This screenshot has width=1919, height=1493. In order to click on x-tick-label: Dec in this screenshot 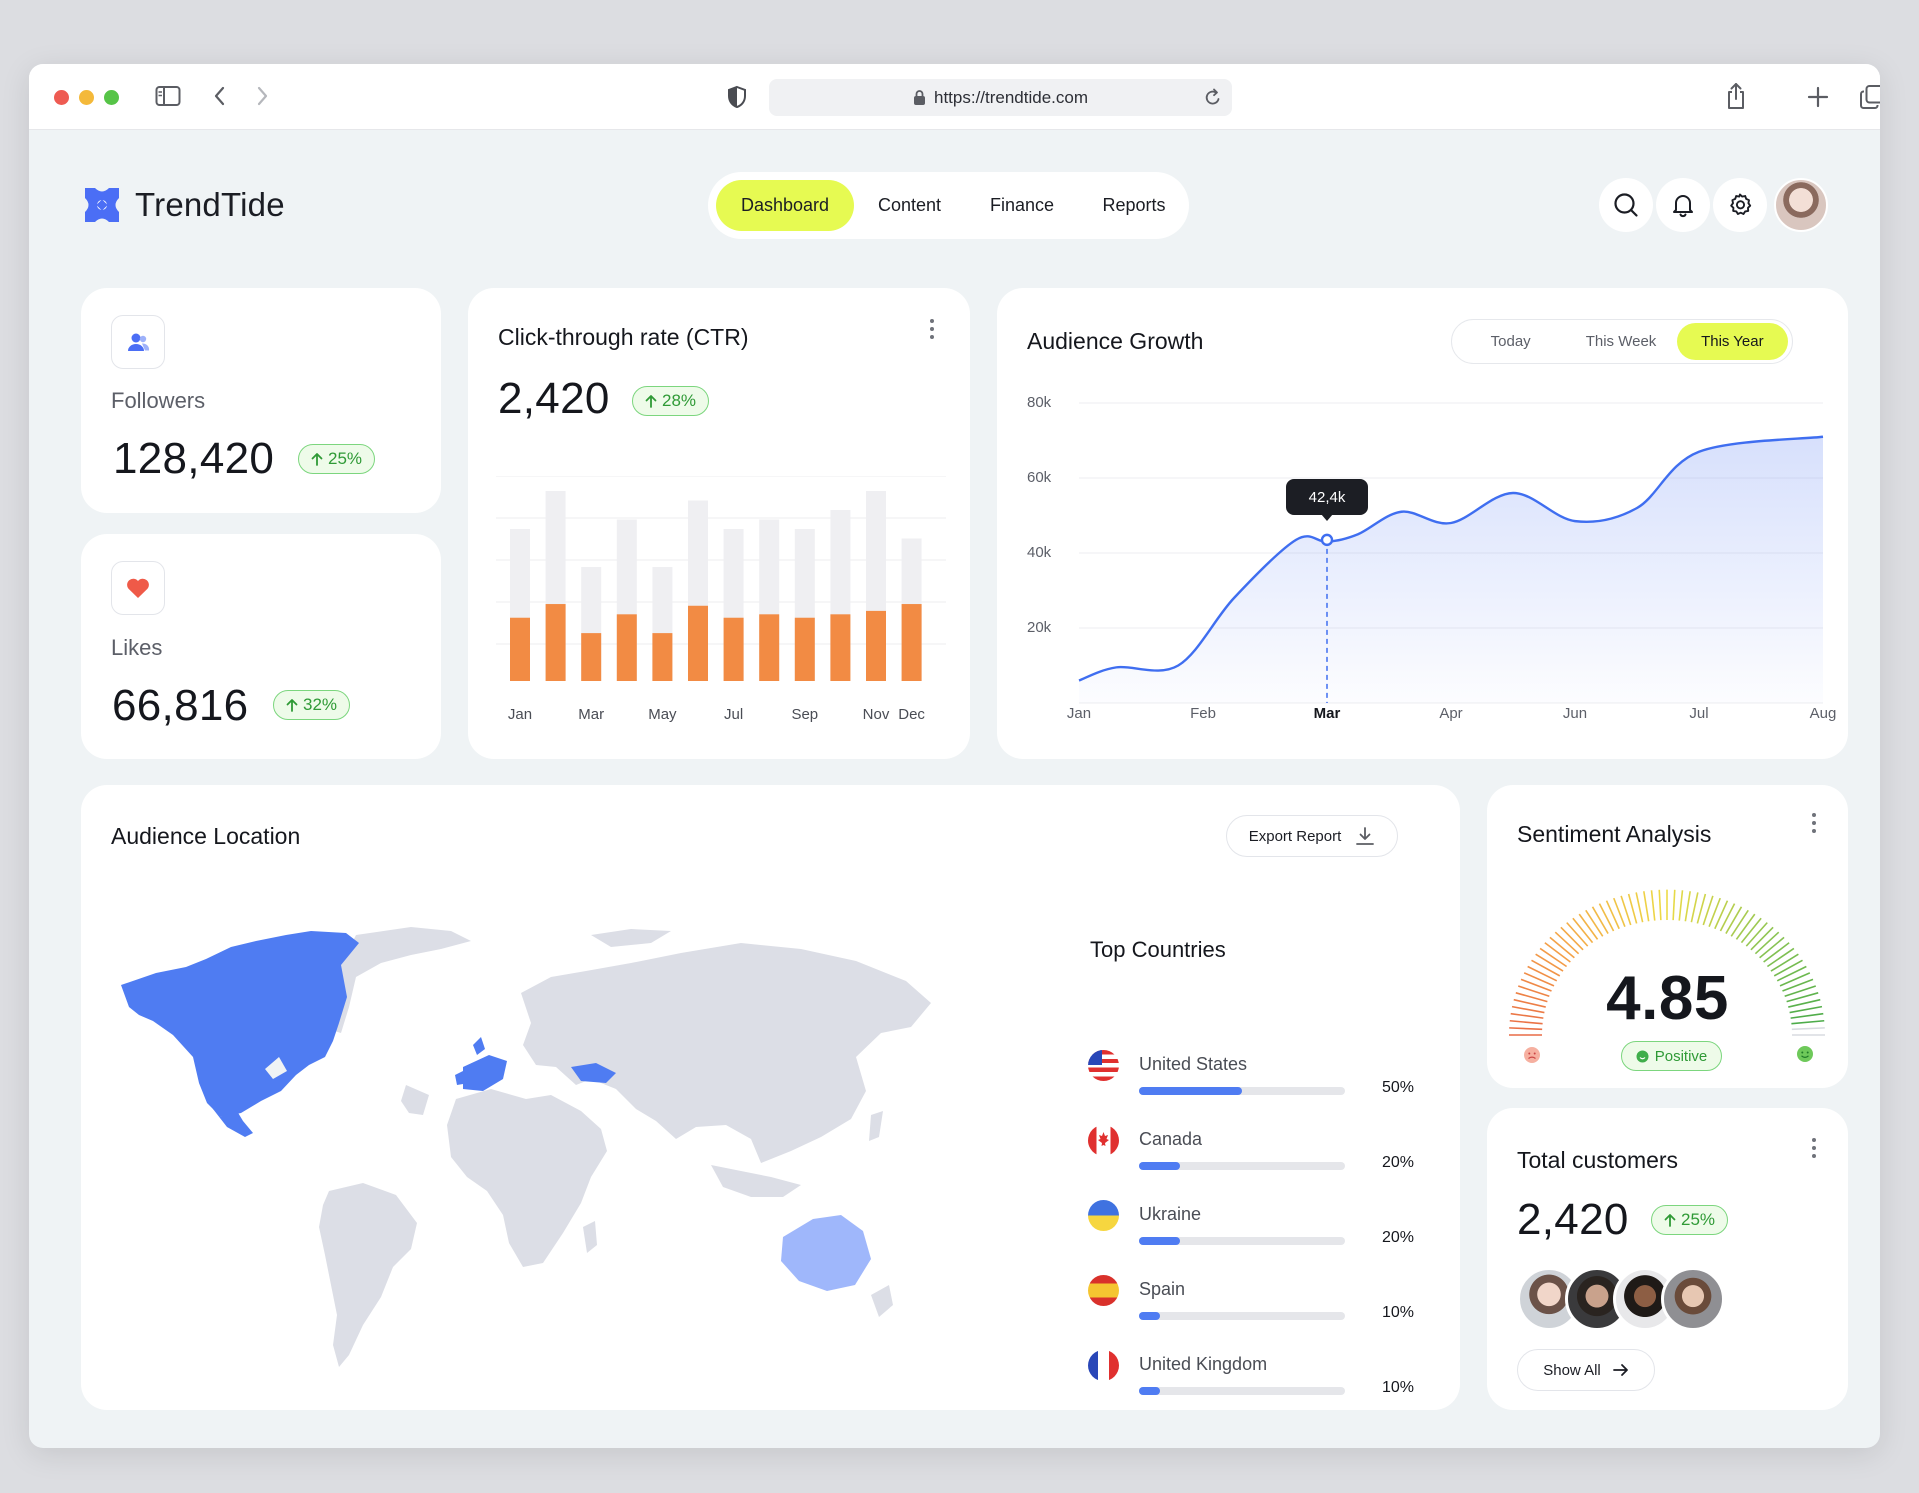, I will do `click(911, 714)`.